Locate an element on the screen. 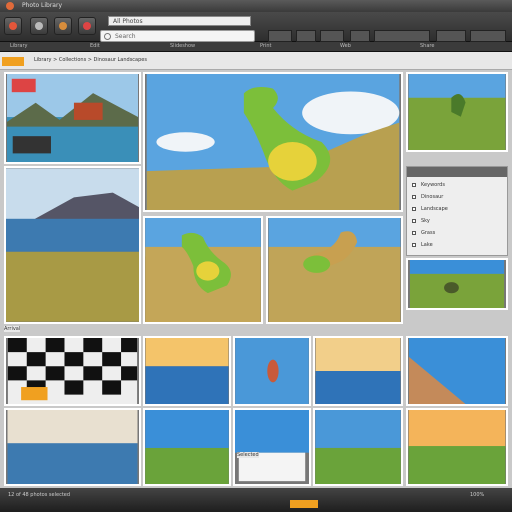  photo-tile-dinosaur-portrait is located at coordinates (457, 112).